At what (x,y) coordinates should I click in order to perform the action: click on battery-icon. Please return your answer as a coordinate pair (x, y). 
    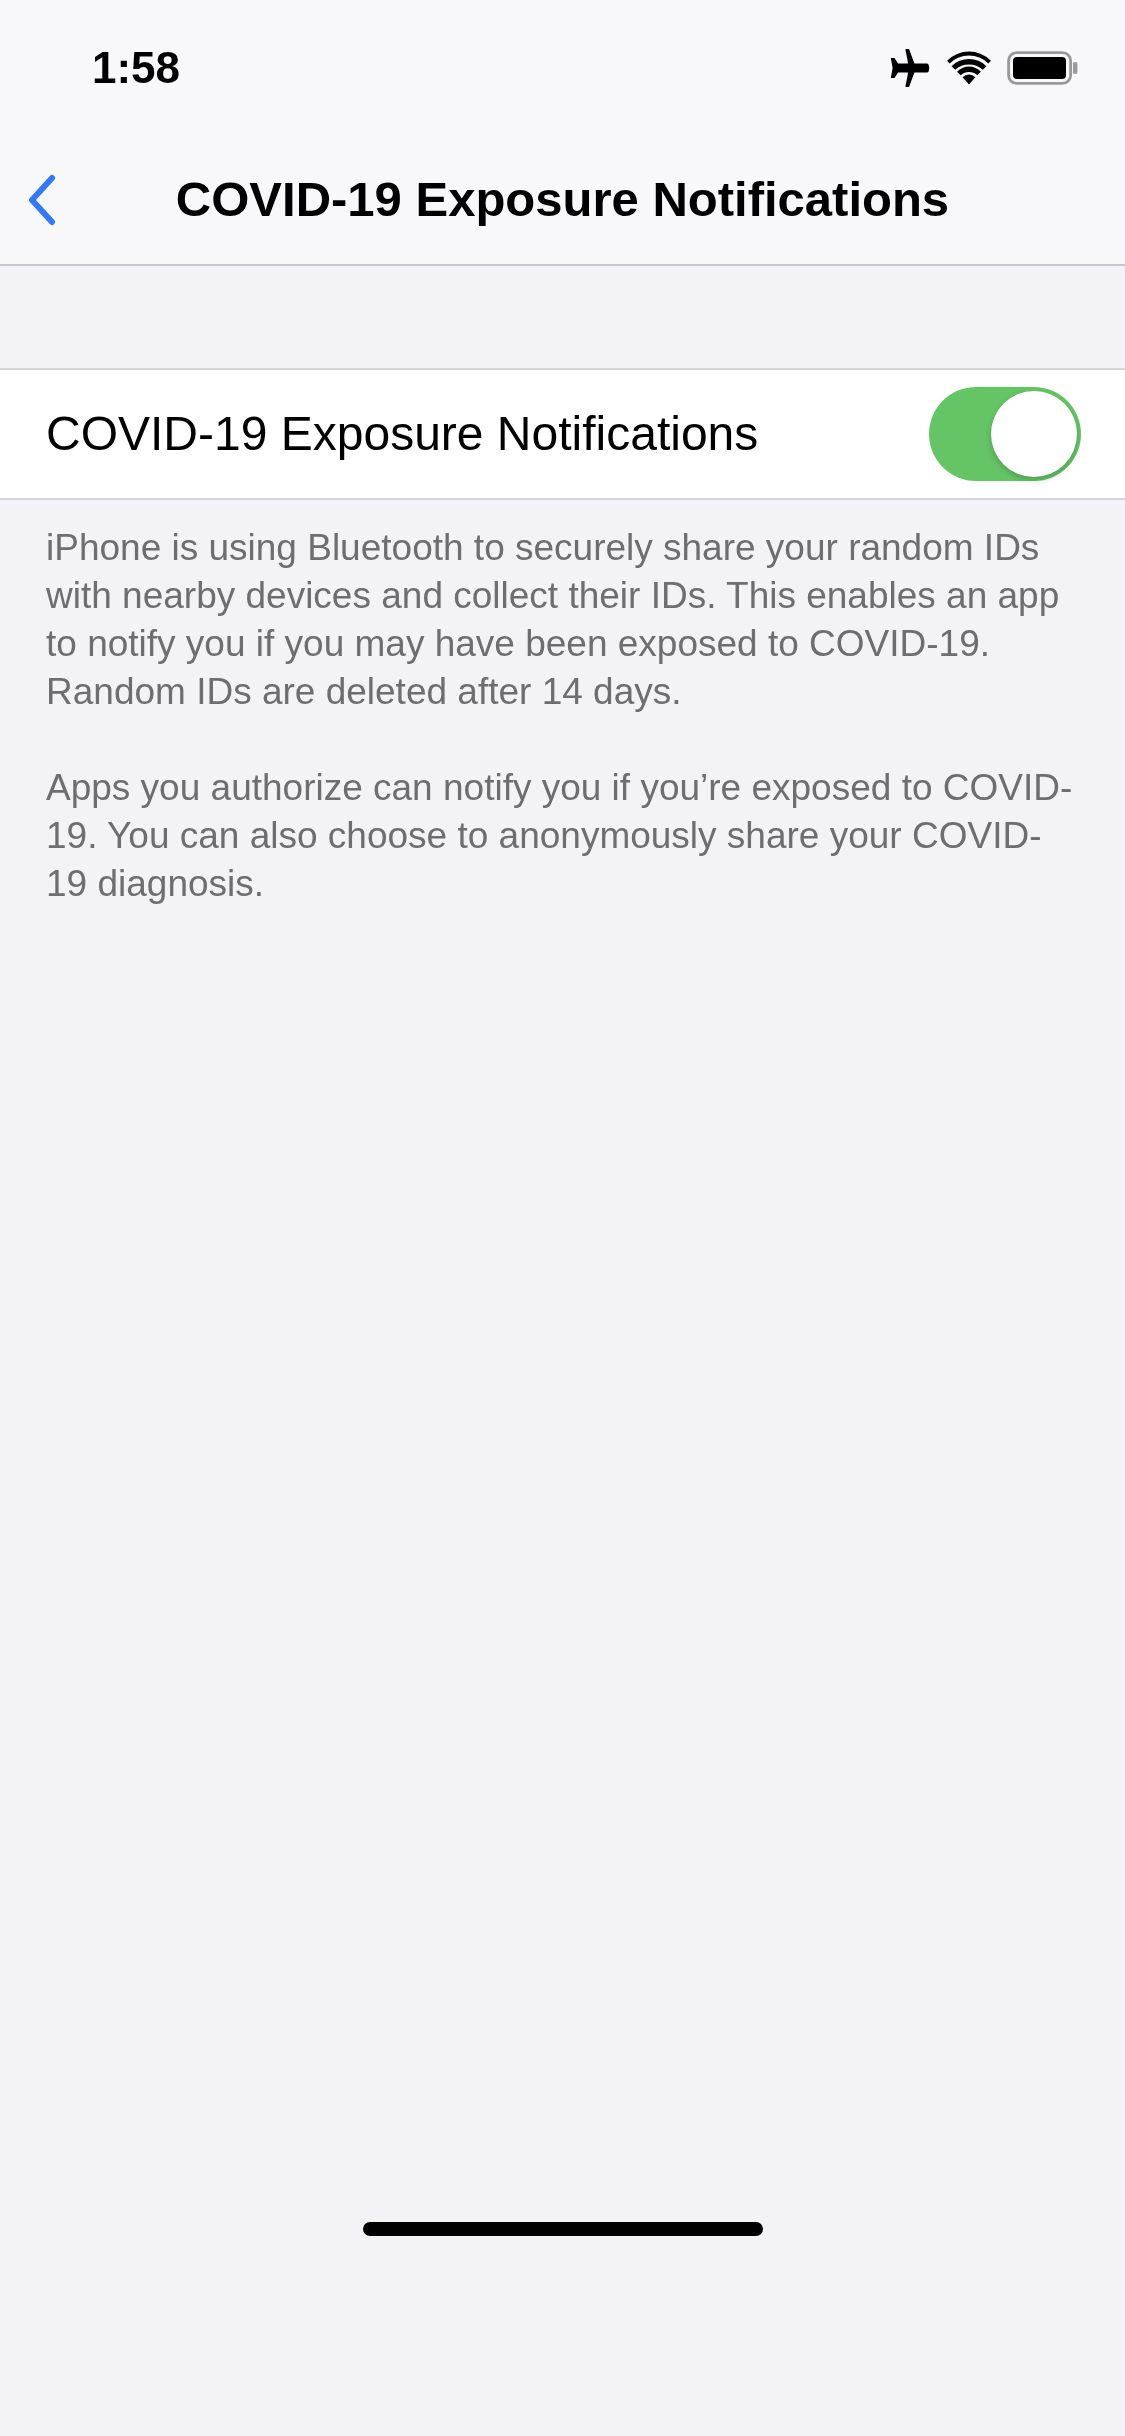
    Looking at the image, I should click on (1043, 68).